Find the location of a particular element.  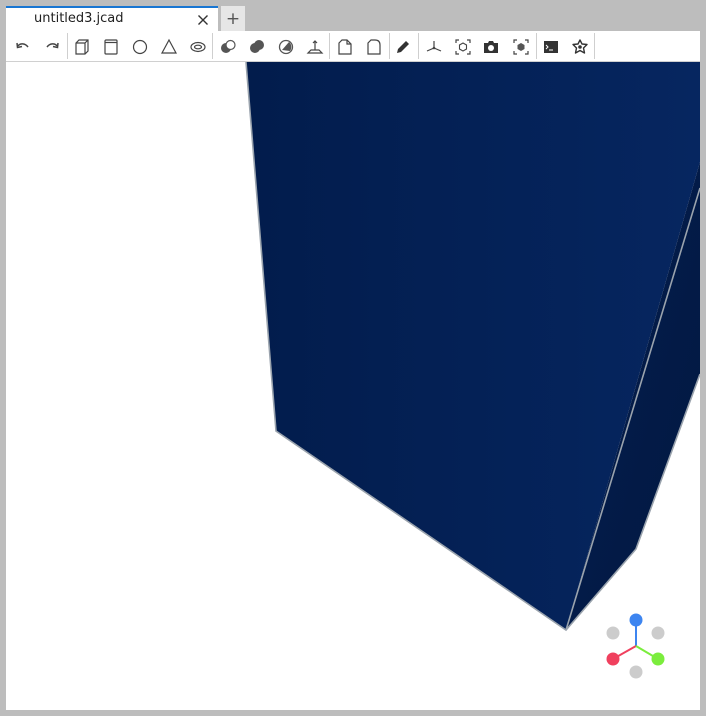

settings-button is located at coordinates (580, 47).